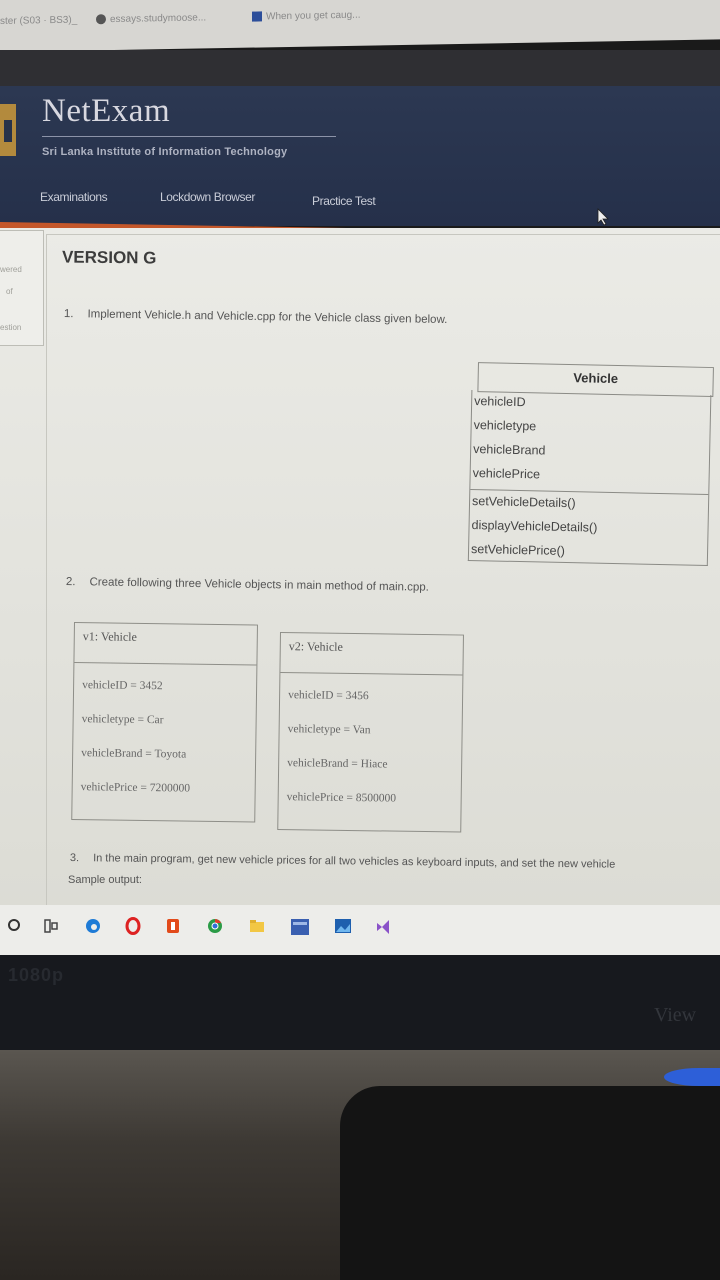  Describe the element at coordinates (360, 930) in the screenshot. I see `windows-taskbar` at that location.